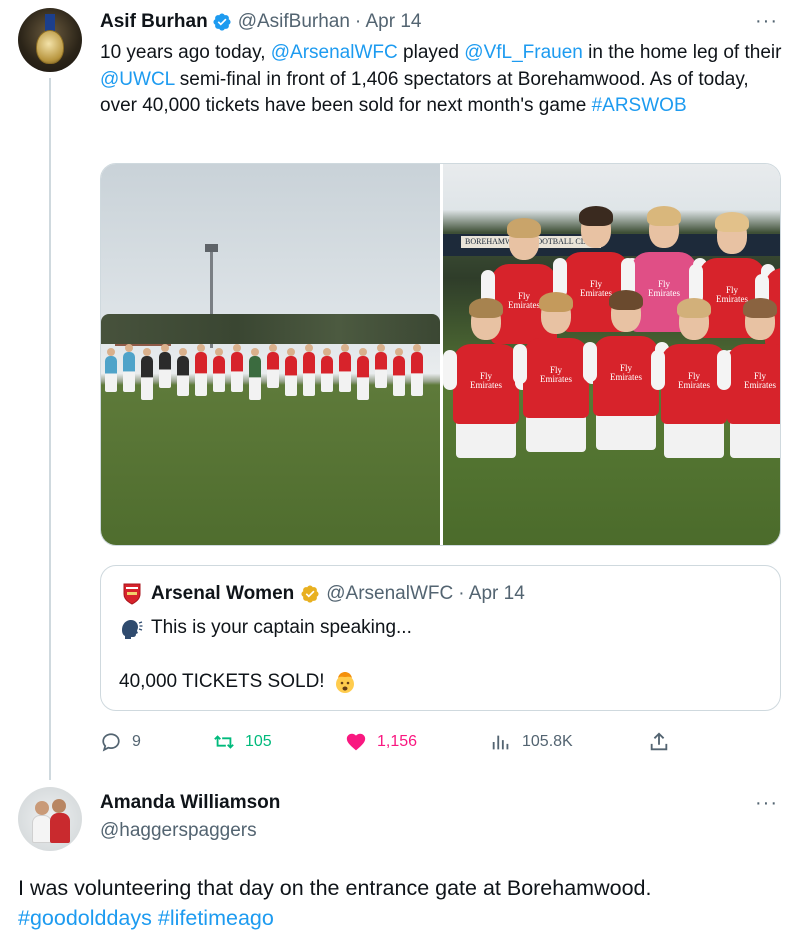 The image size is (800, 951). Describe the element at coordinates (222, 22) in the screenshot. I see `verified-badge-icon` at that location.